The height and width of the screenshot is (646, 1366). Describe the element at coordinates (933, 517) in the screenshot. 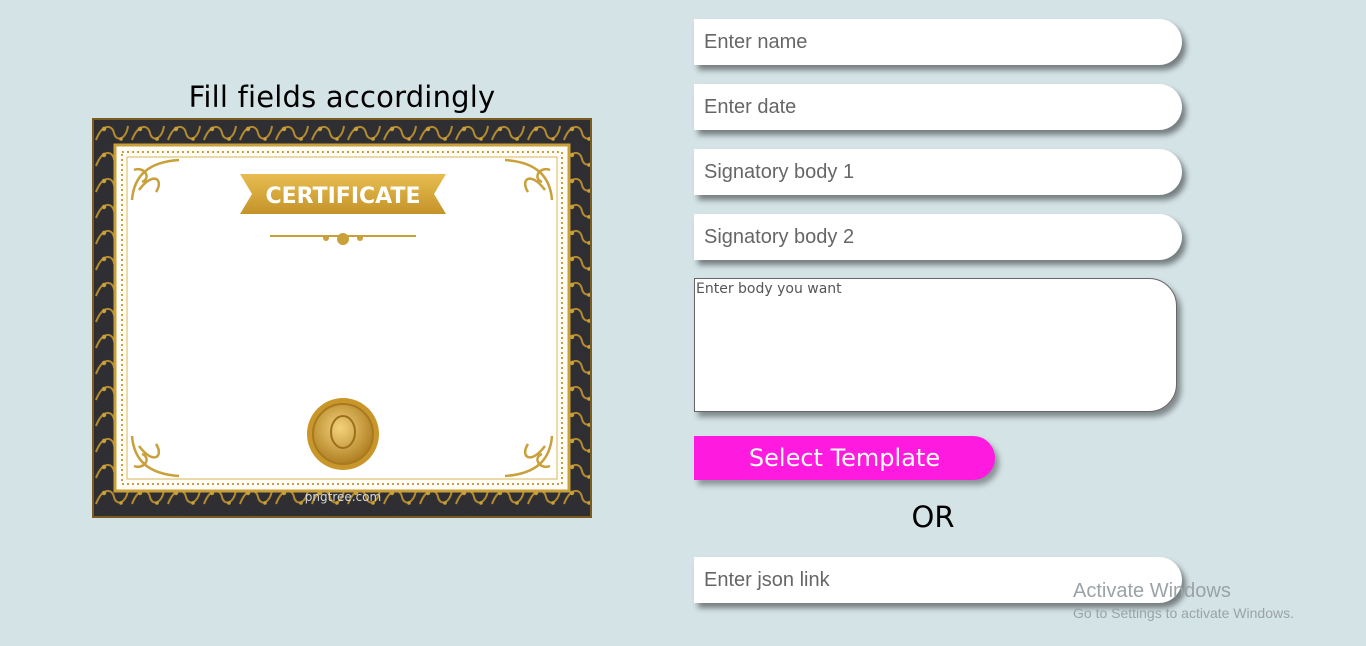

I see `or-separator: OR` at that location.